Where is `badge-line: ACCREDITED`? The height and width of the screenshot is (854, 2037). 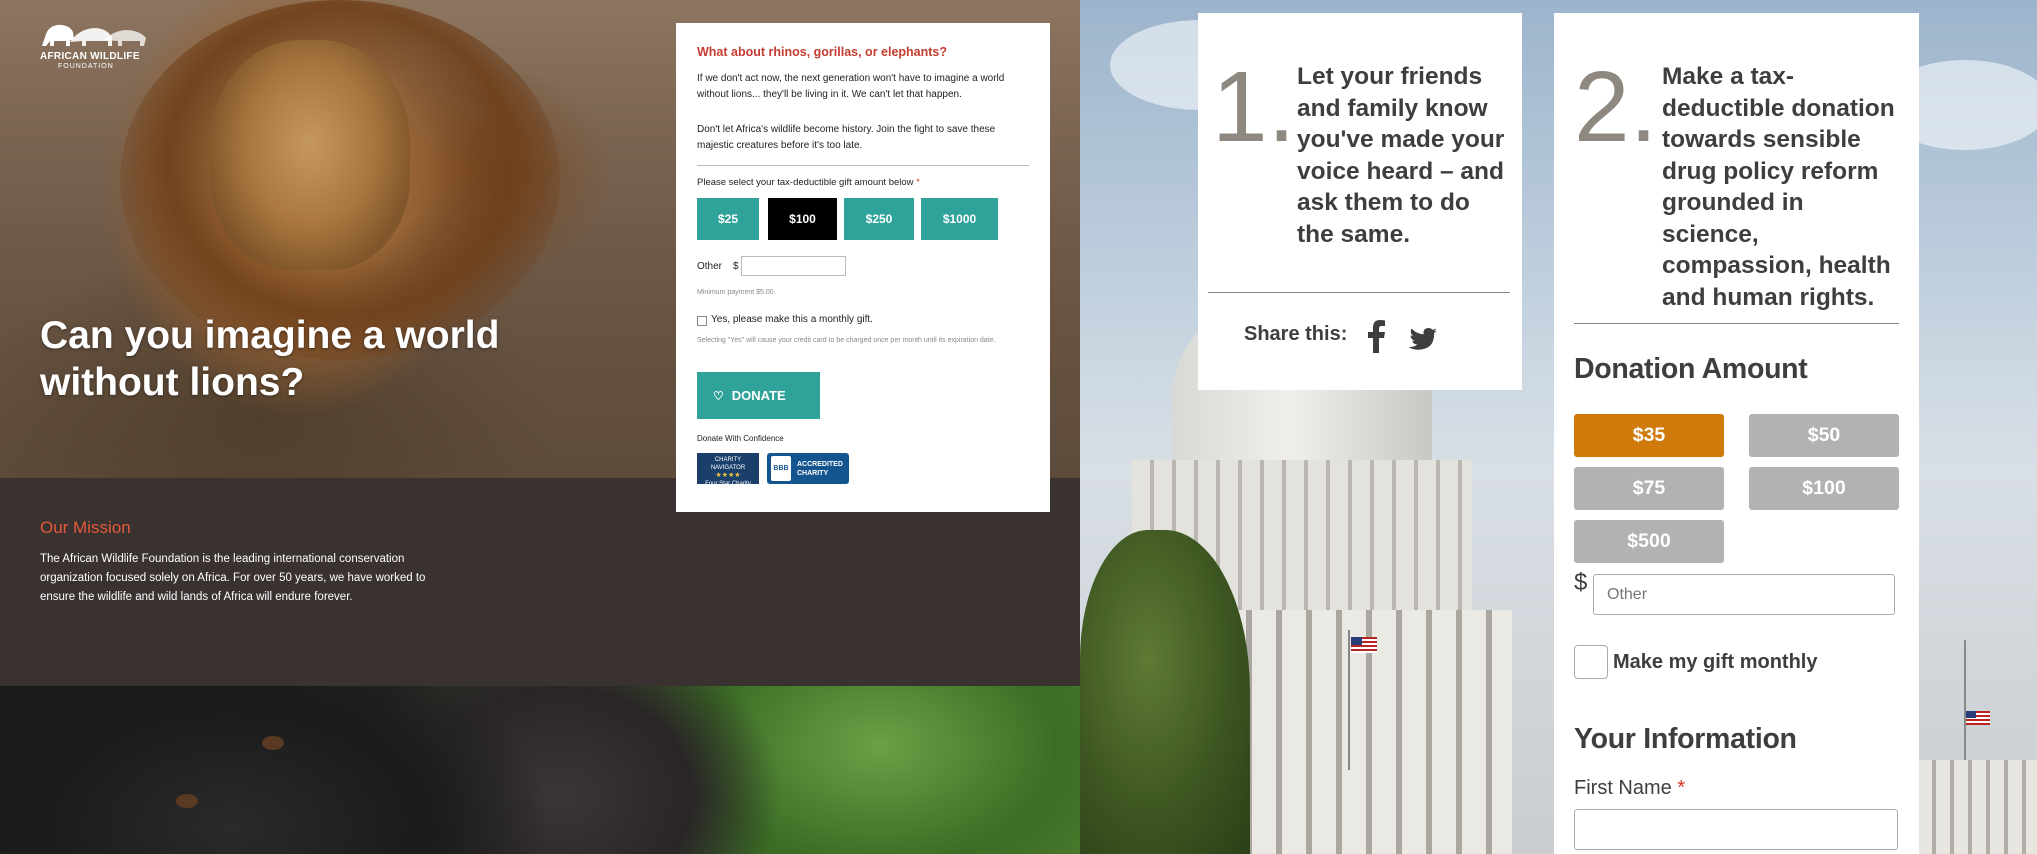 badge-line: ACCREDITED is located at coordinates (820, 464).